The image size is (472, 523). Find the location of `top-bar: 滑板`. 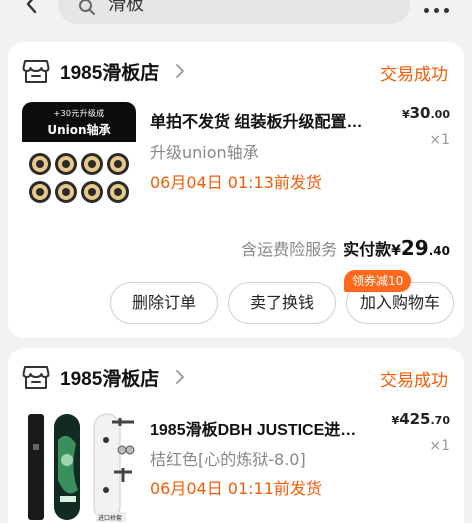

top-bar: 滑板 is located at coordinates (236, 15).